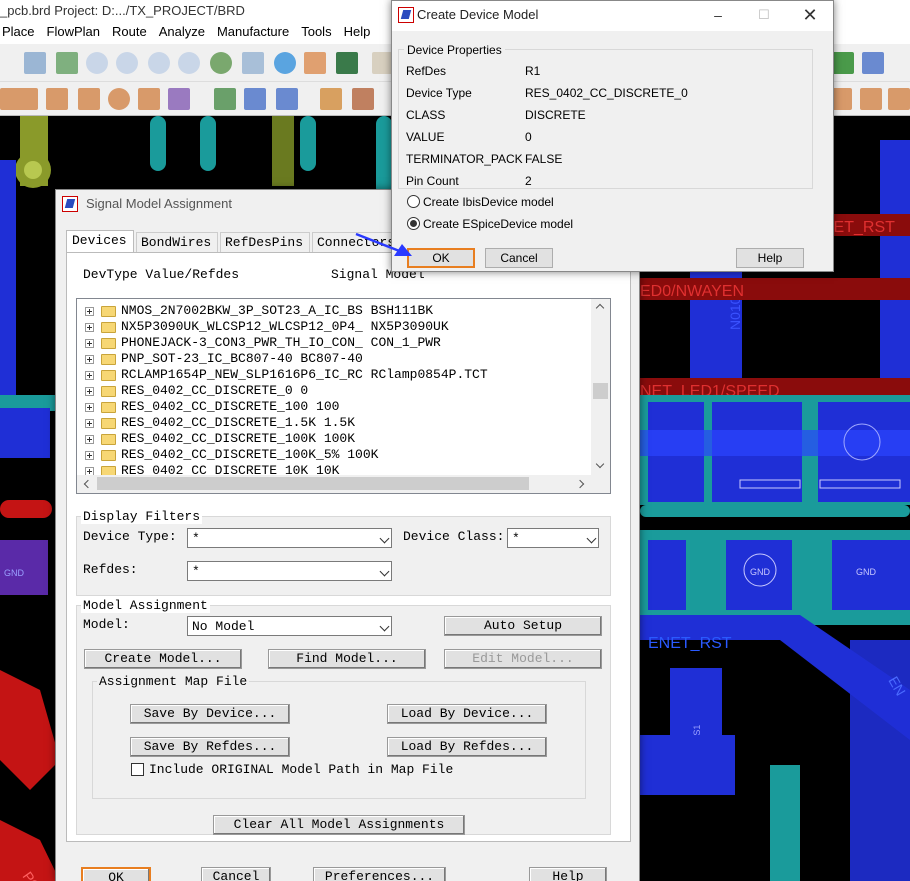  Describe the element at coordinates (413, 201) in the screenshot. I see `ibis-model-radio` at that location.